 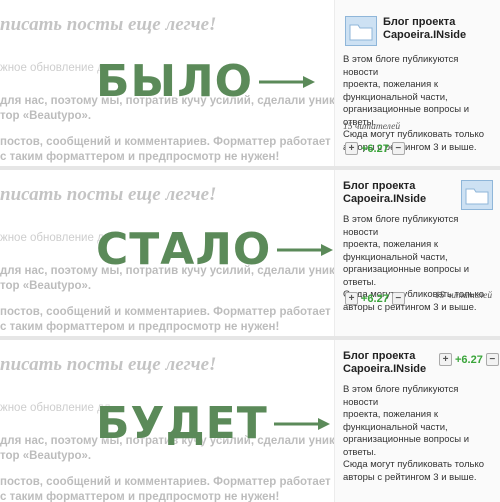 What do you see at coordinates (175, 81) in the screenshot?
I see `overlay-word: БЫЛО` at bounding box center [175, 81].